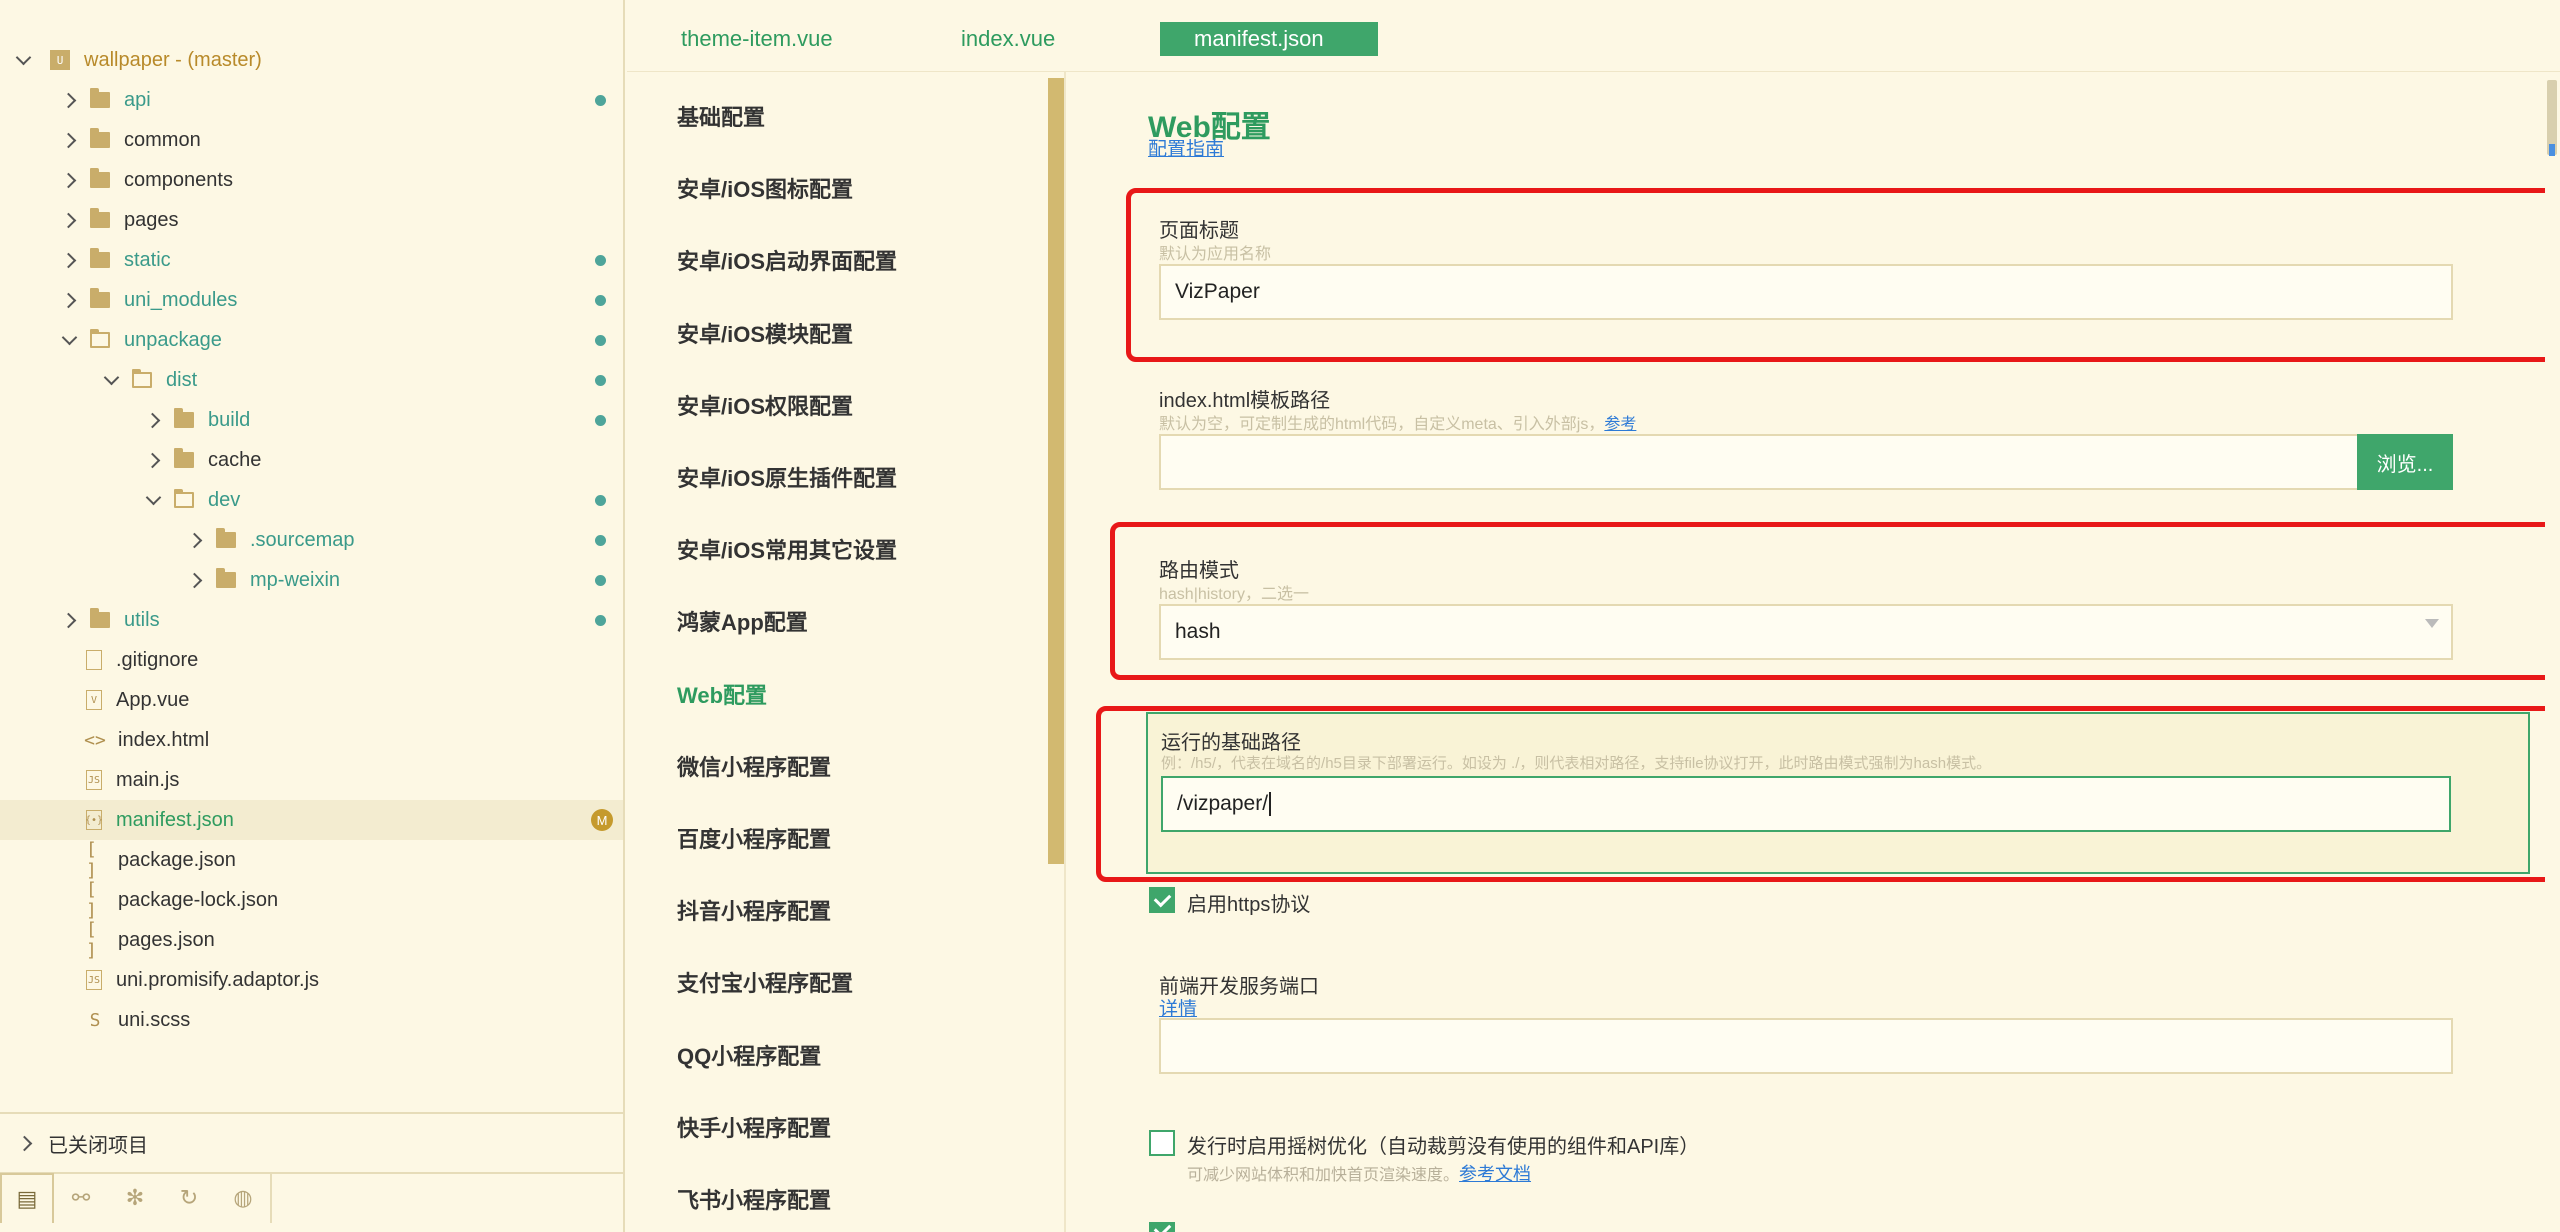  I want to click on template-path-hint-text: 默认为空，可定制生成的html代码，自定义meta、引入外部js，, so click(1382, 424).